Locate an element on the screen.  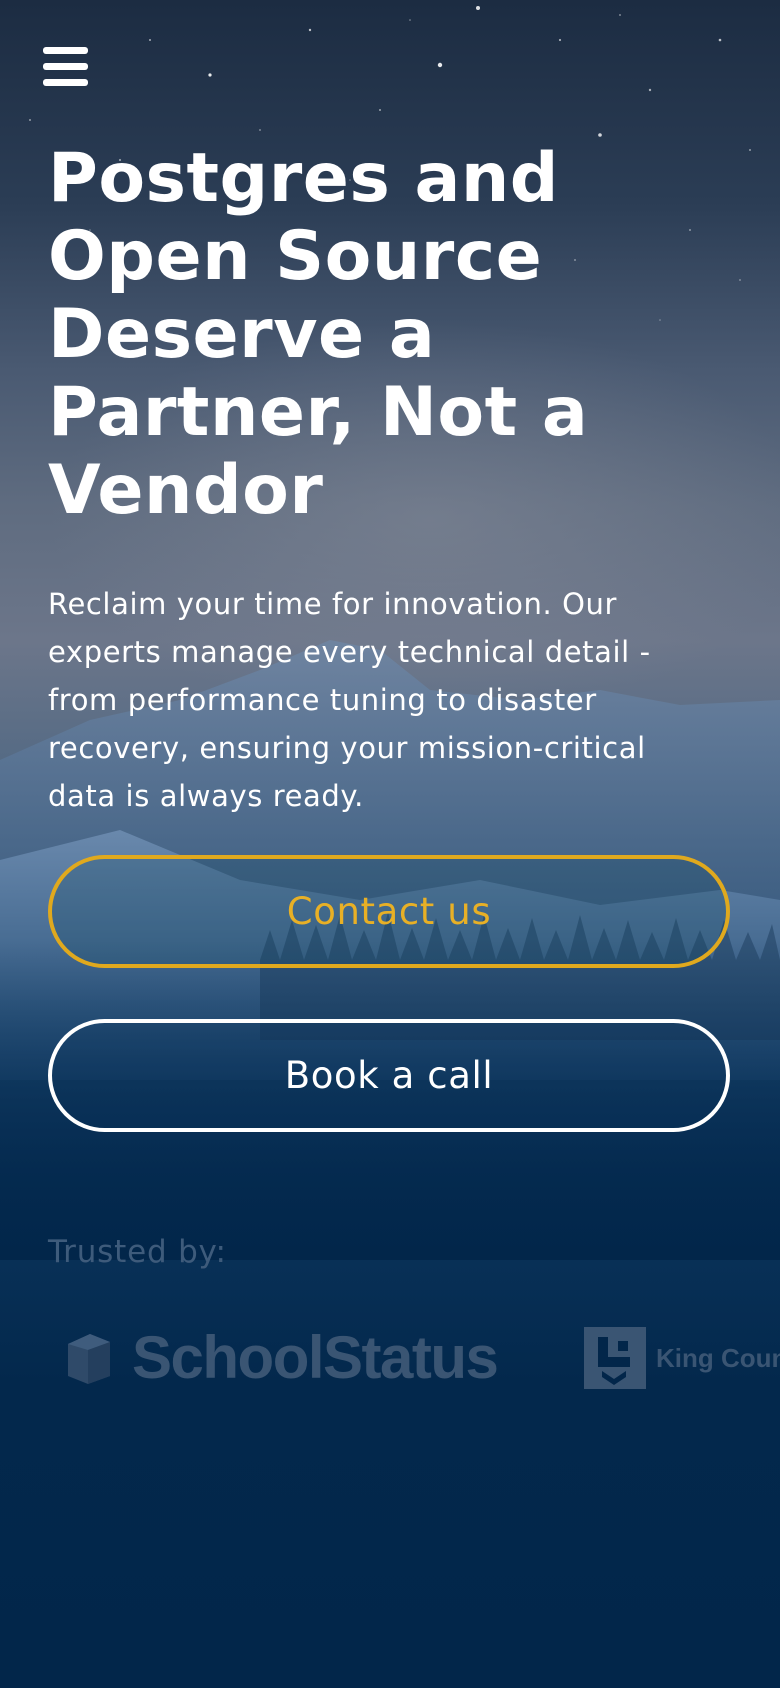
logo-strip: SchoolStatus King County Library is located at coordinates (390, 1360).